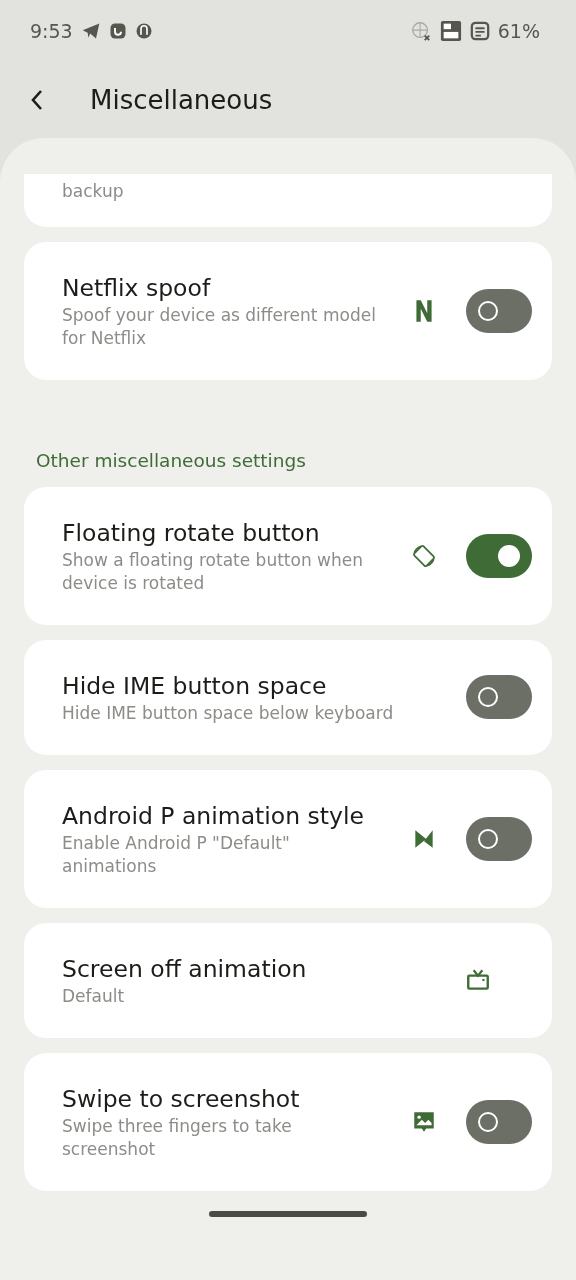 The width and height of the screenshot is (576, 1280). I want to click on globe-icon, so click(420, 31).